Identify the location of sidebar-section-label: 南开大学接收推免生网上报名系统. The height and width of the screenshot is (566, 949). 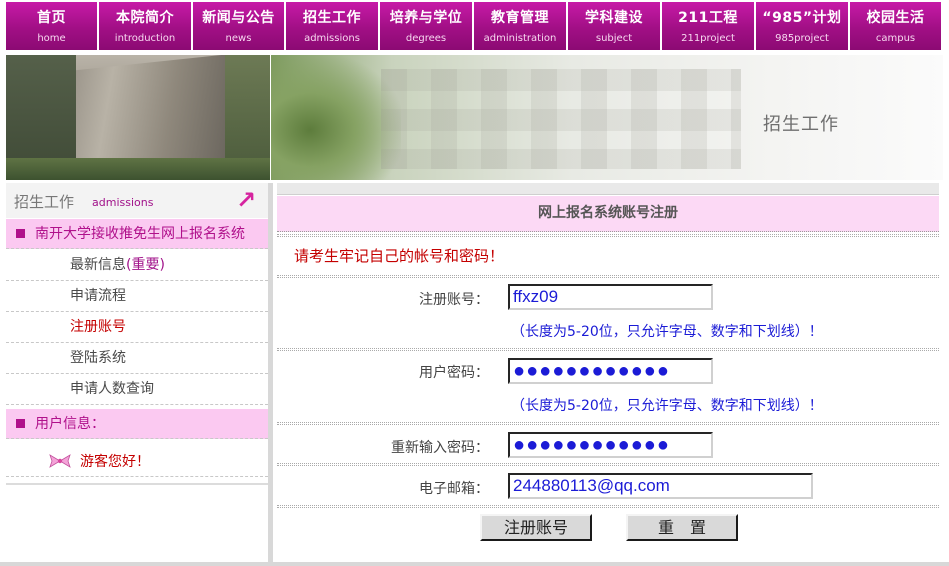
(140, 234).